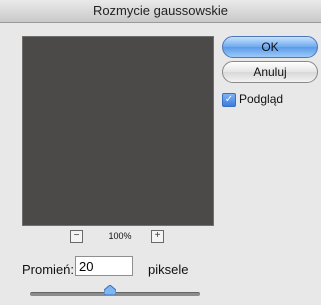 The height and width of the screenshot is (305, 321). What do you see at coordinates (261, 99) in the screenshot?
I see `preview-label: Podgląd` at bounding box center [261, 99].